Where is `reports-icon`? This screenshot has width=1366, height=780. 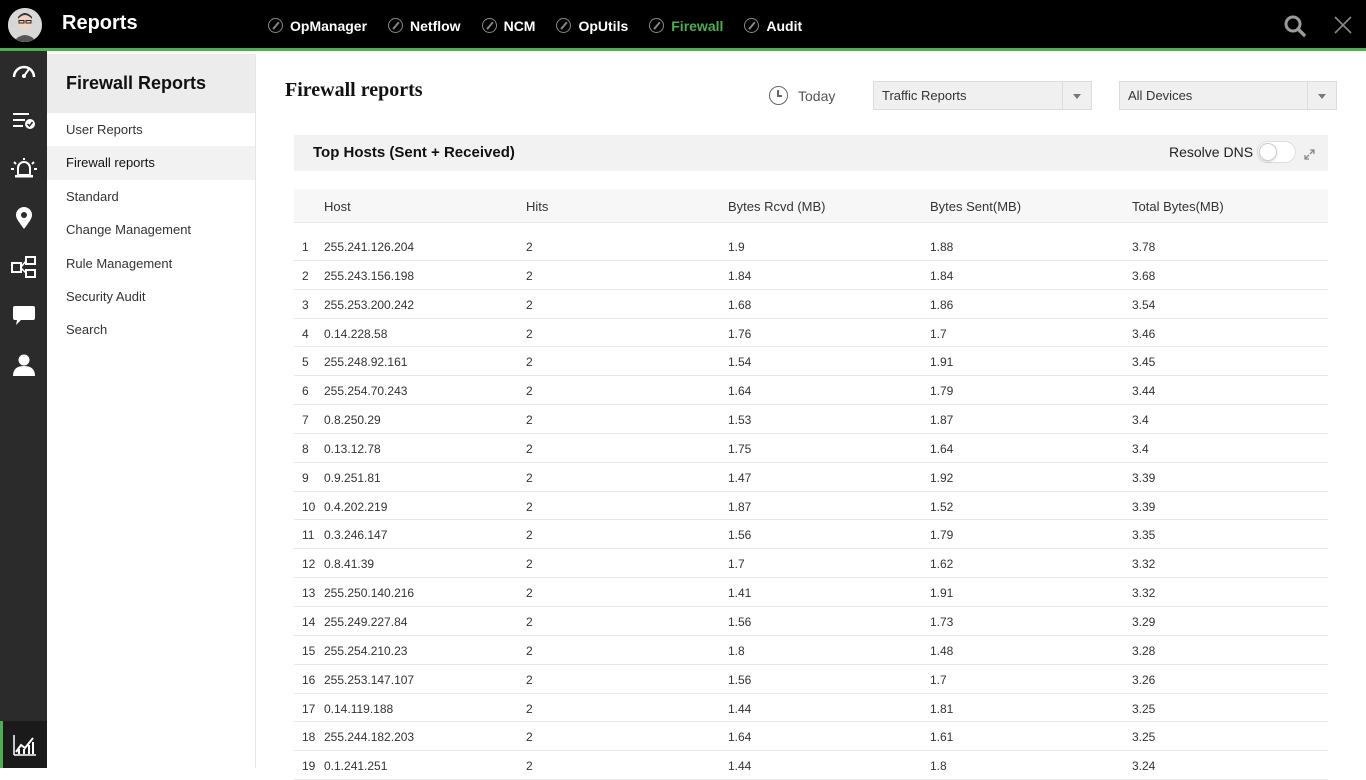 reports-icon is located at coordinates (23, 744).